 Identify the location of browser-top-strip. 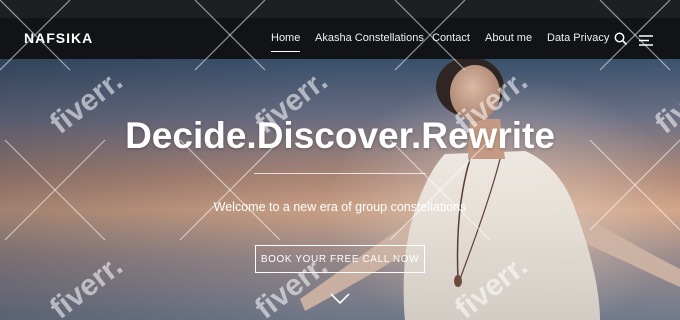
(340, 9).